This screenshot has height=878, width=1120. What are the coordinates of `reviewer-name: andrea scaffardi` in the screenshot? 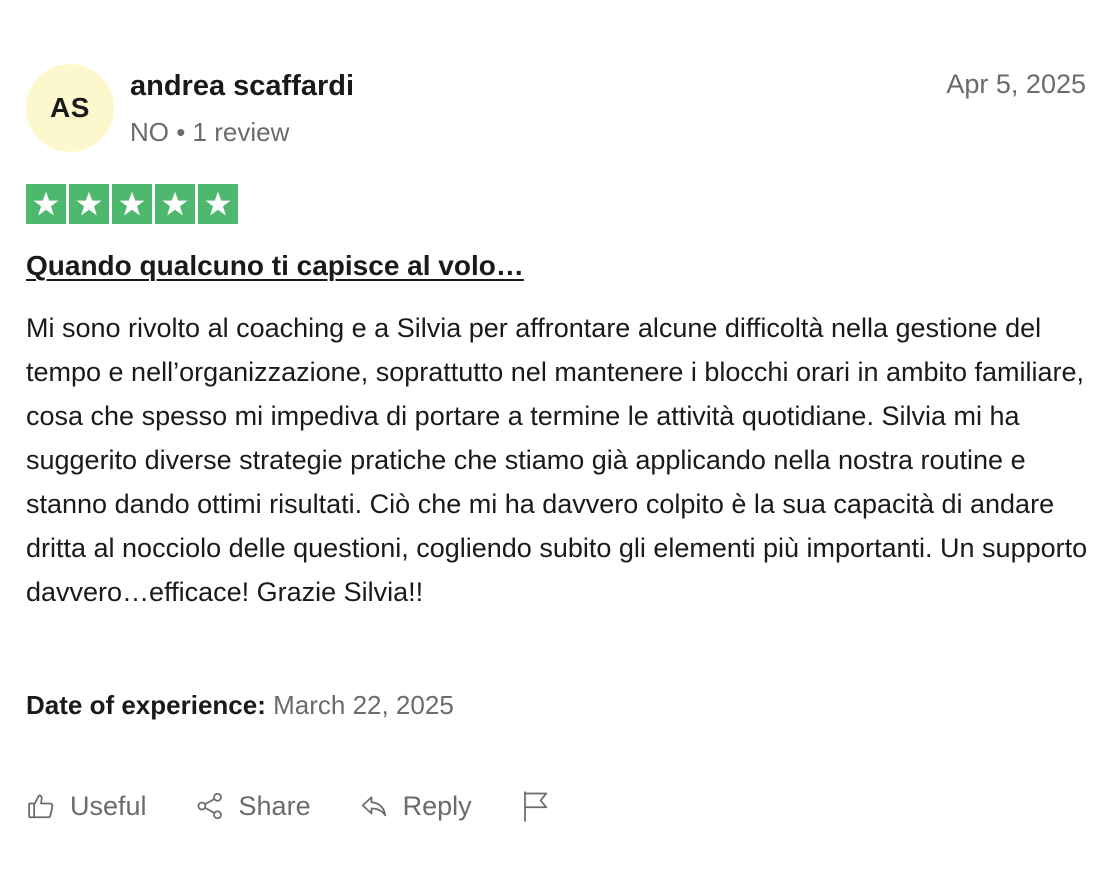 It's located at (242, 86).